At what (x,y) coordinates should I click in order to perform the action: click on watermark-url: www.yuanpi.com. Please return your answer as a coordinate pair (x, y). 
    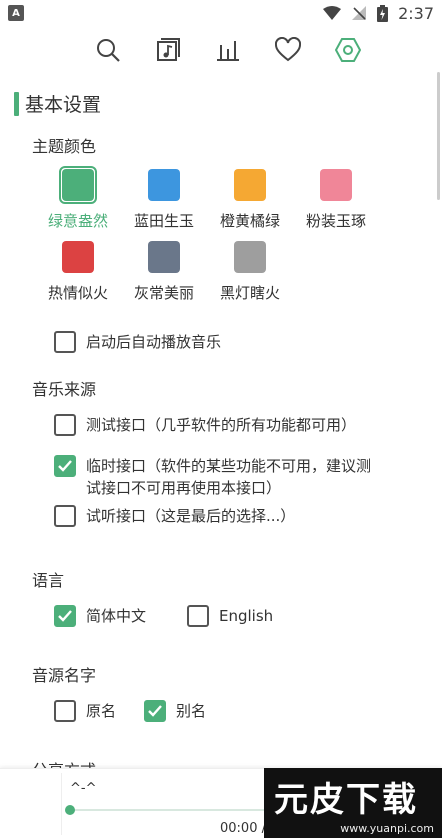
    Looking at the image, I should click on (387, 828).